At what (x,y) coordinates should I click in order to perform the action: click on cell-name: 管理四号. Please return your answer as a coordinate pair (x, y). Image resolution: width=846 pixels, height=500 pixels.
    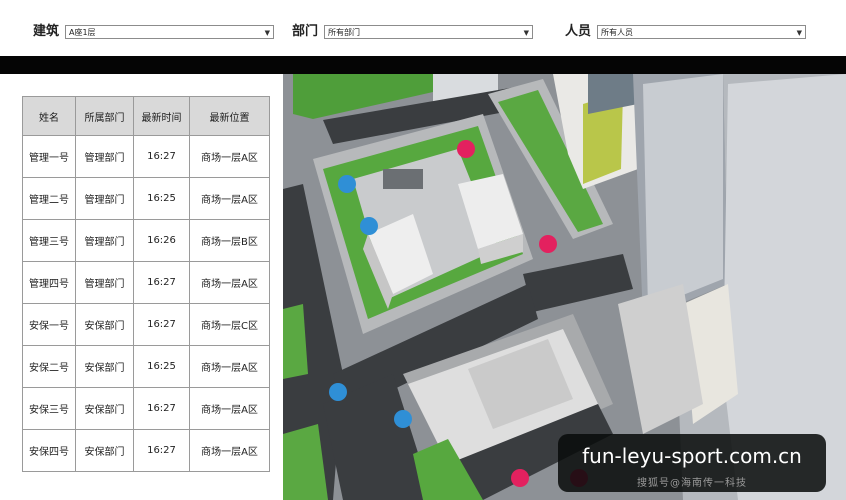
    Looking at the image, I should click on (49, 282).